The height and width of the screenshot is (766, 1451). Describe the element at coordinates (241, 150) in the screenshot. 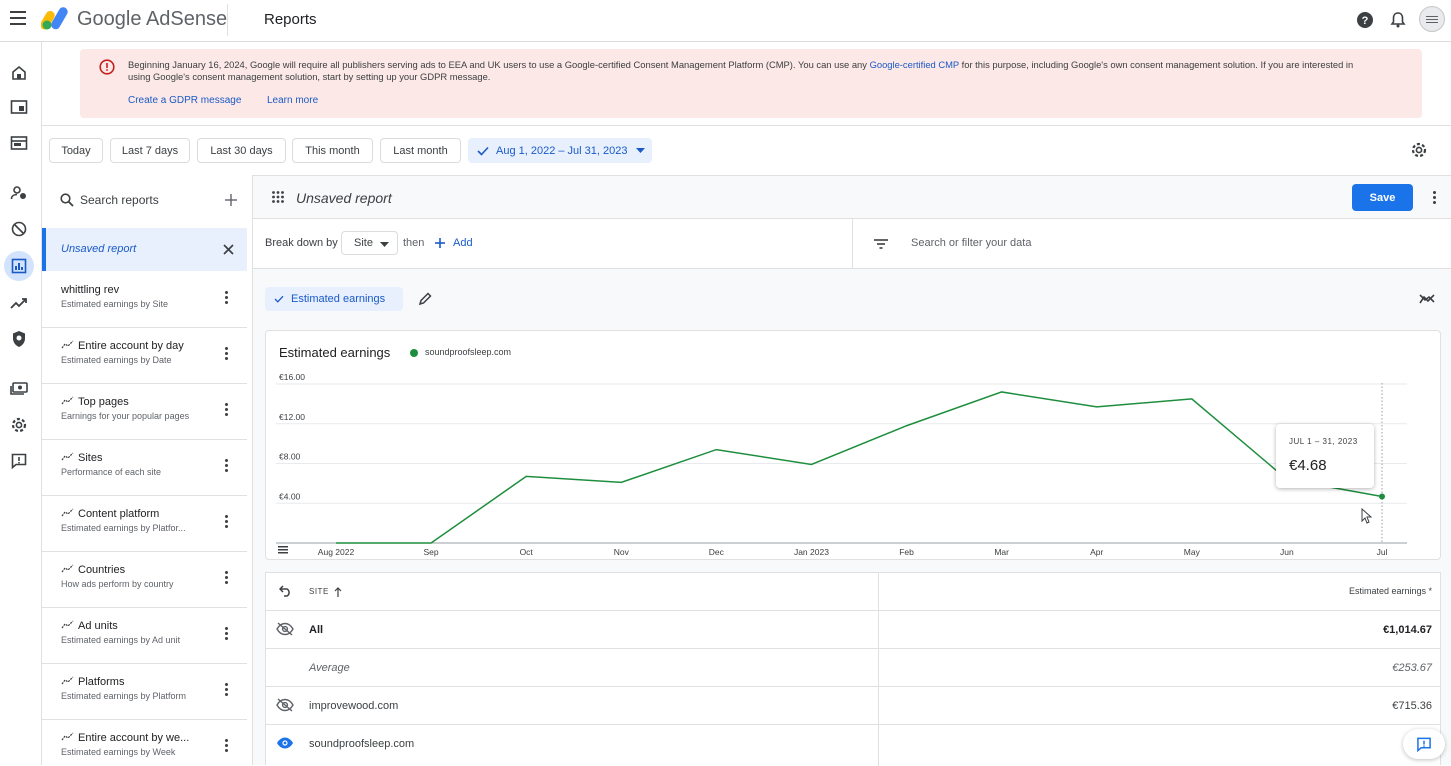

I see `date-chip-last-30-days: Last 30 days` at that location.